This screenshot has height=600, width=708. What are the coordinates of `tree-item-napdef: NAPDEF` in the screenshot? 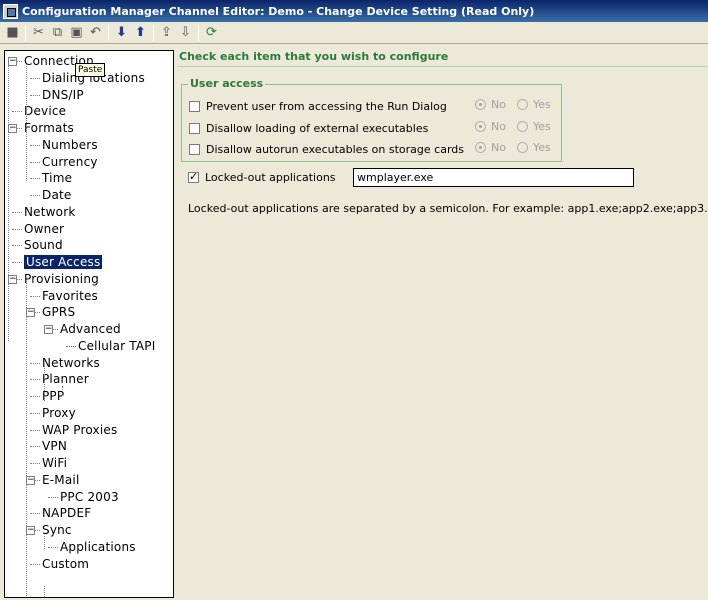 It's located at (66, 513).